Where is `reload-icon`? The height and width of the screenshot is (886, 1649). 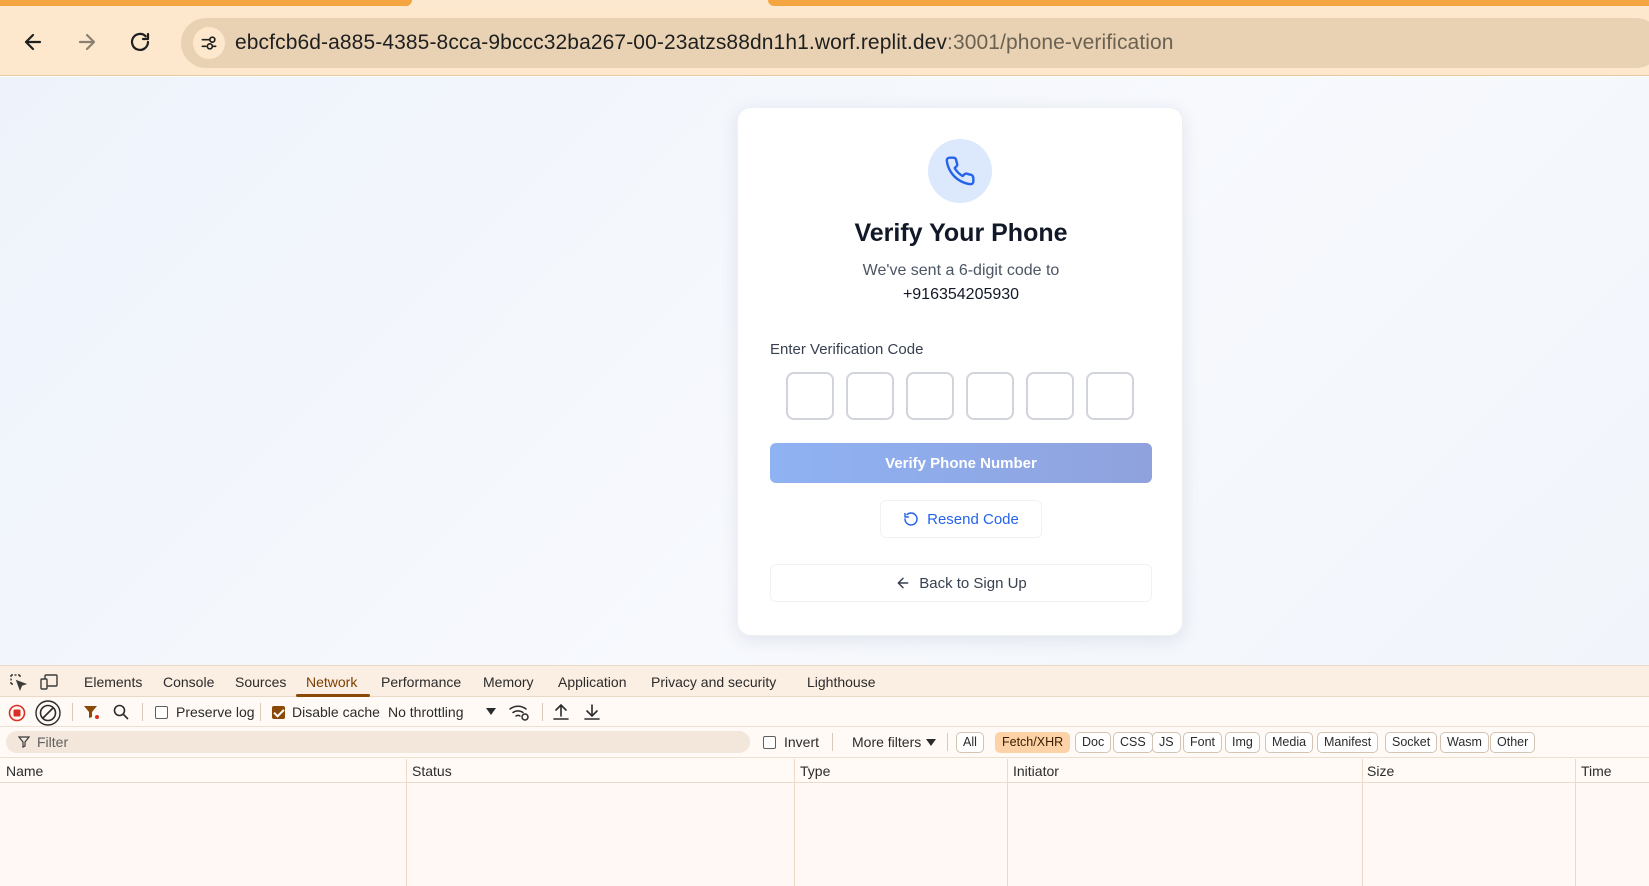 reload-icon is located at coordinates (140, 41).